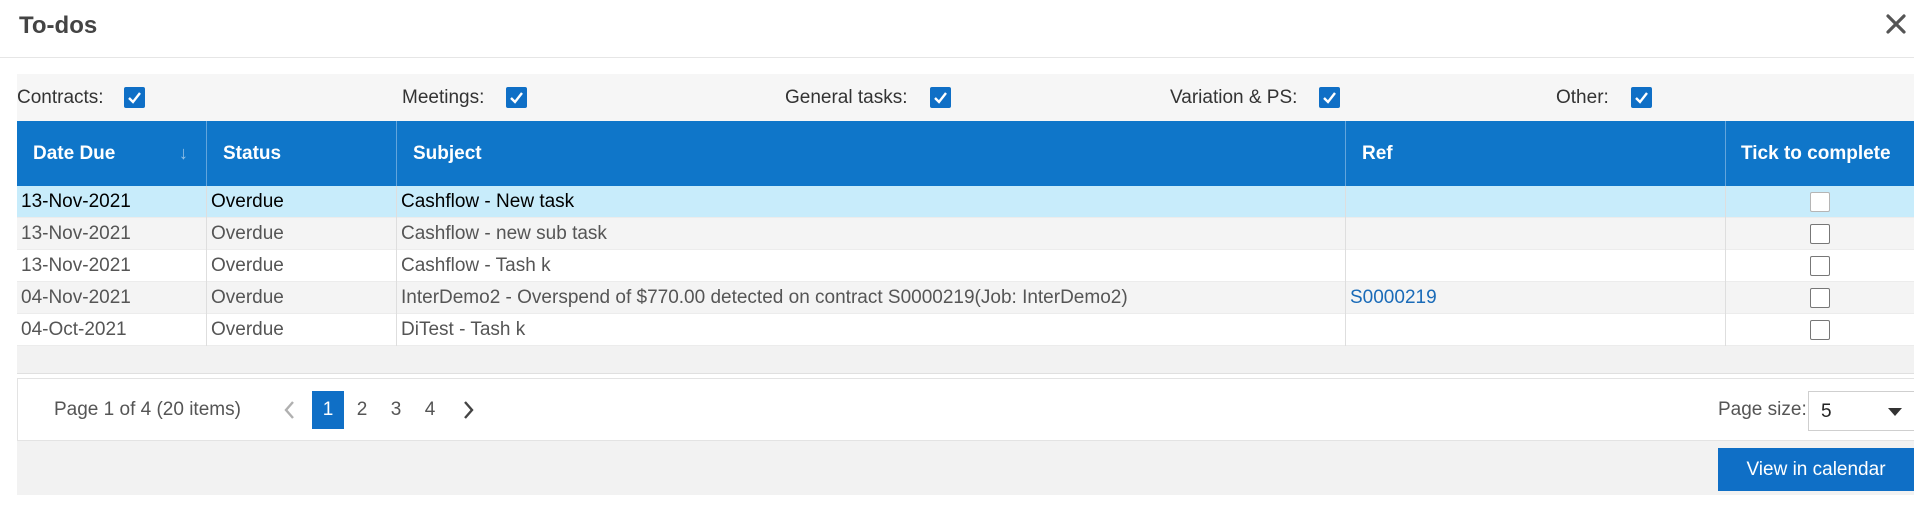  Describe the element at coordinates (74, 153) in the screenshot. I see `column-label-date-due: Date Due` at that location.